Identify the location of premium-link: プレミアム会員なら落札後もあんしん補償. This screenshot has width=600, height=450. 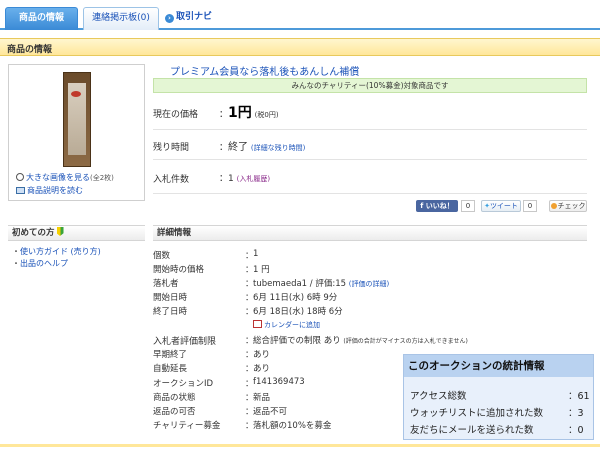
(264, 70).